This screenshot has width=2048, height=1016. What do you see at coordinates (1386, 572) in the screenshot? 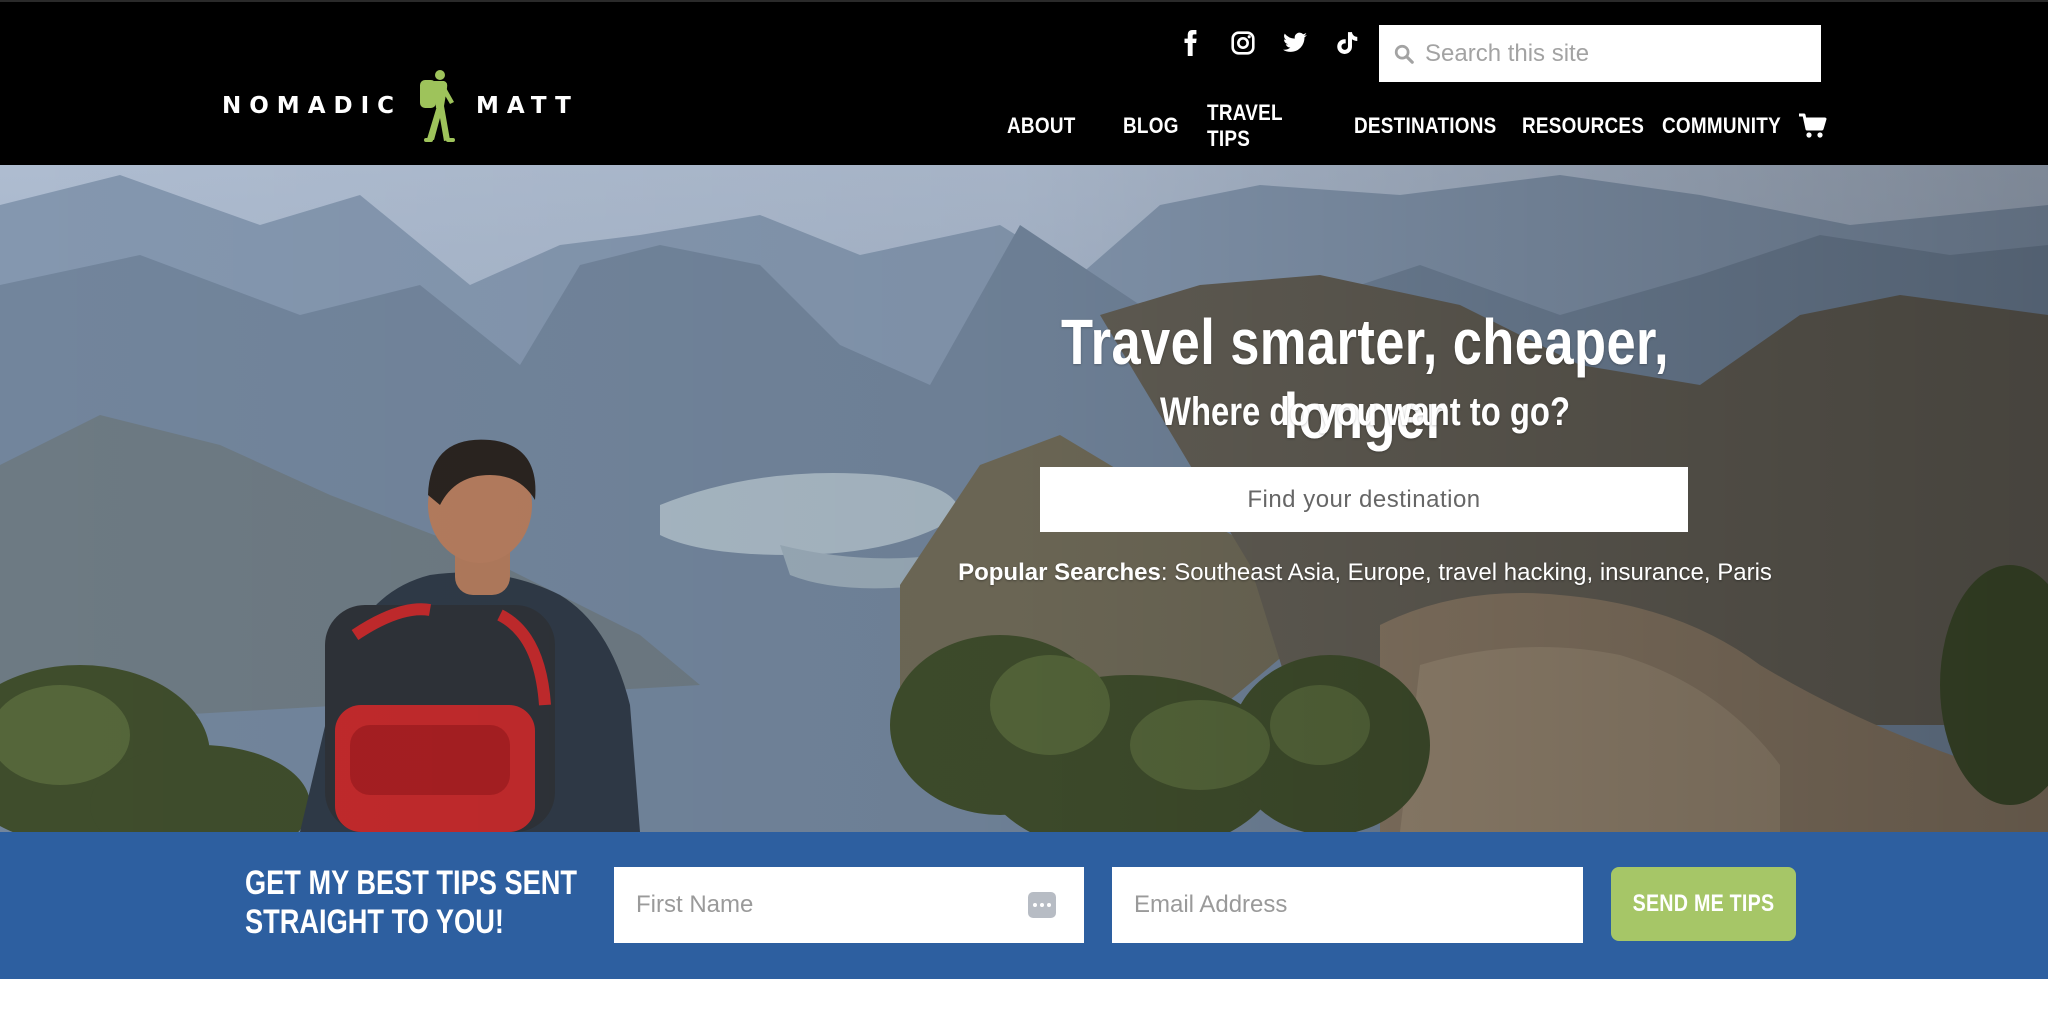
I see `popular-search-link: Europe` at bounding box center [1386, 572].